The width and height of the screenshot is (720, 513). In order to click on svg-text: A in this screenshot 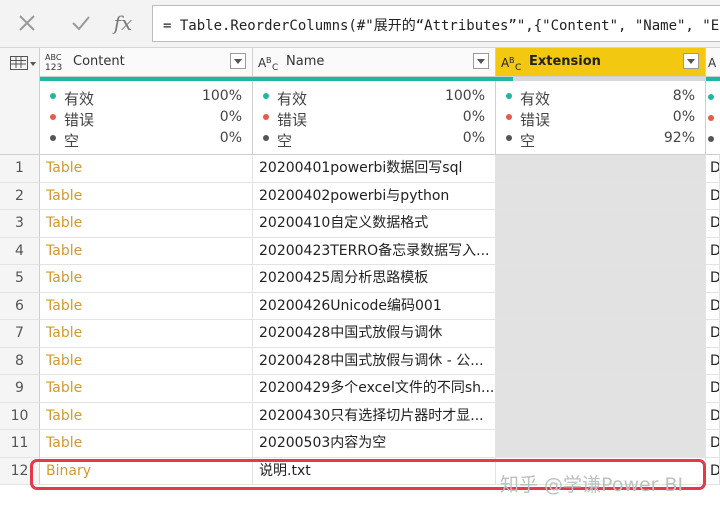, I will do `click(712, 63)`.